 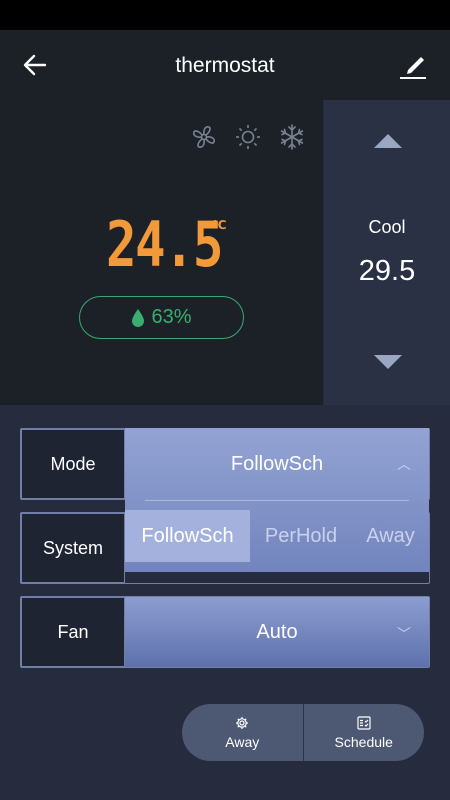 I want to click on water-drop-icon, so click(x=138, y=317).